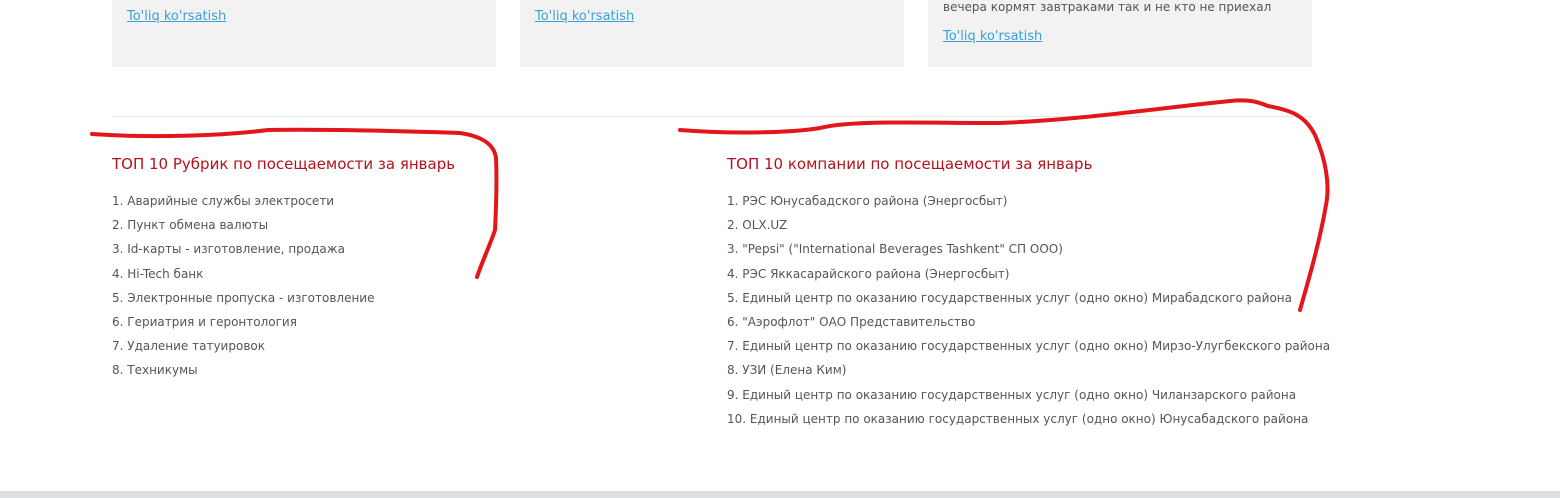 The width and height of the screenshot is (1560, 498). Describe the element at coordinates (392, 249) in the screenshot. I see `rubric-item: 3. Id-карты - изготовление, продажа` at that location.